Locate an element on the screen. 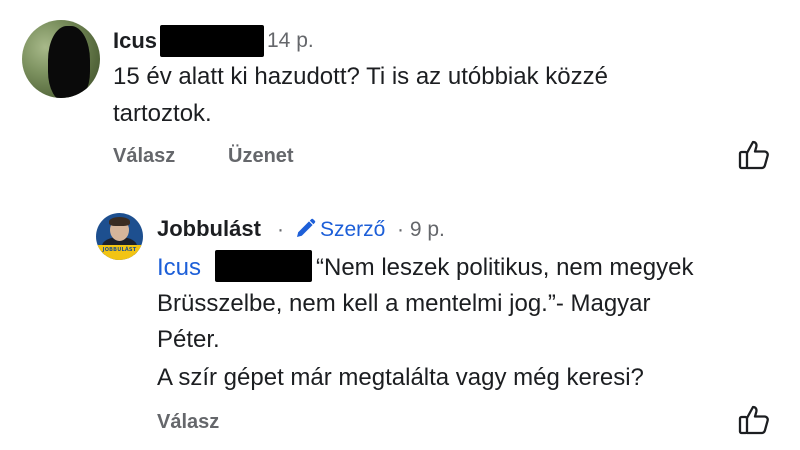  commenter-avatar is located at coordinates (61, 59).